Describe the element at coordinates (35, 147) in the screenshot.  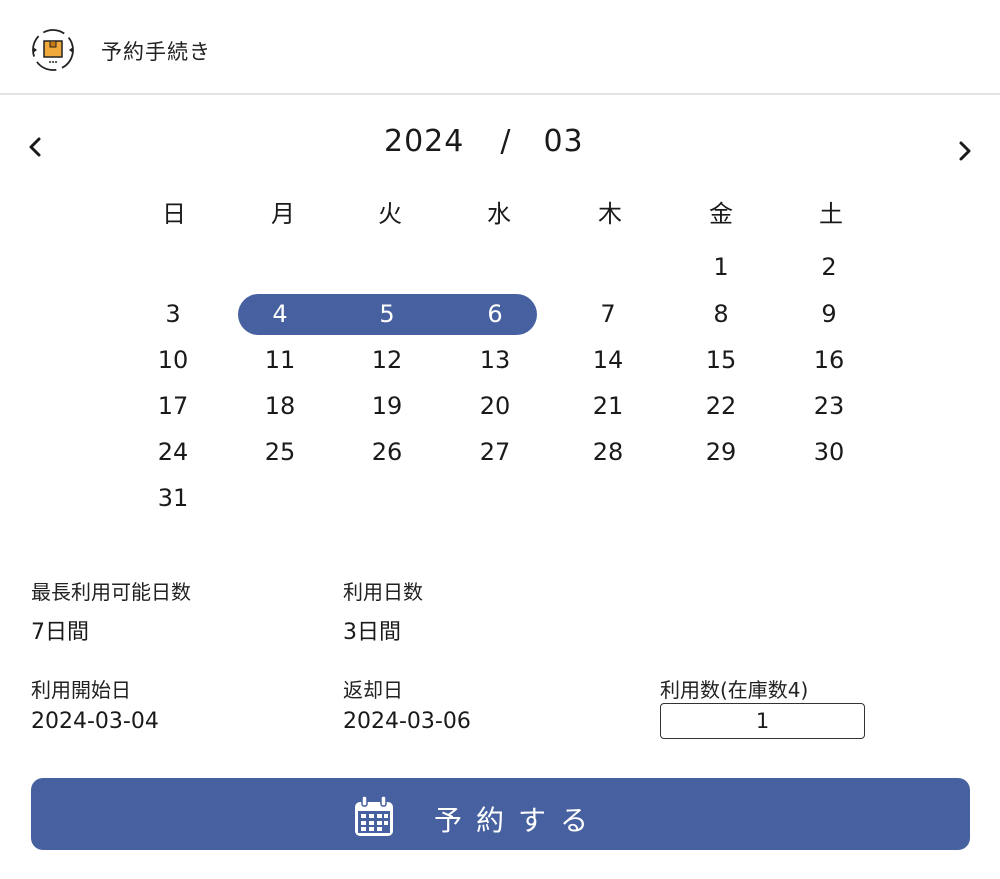
I see `chevron-left-icon` at that location.